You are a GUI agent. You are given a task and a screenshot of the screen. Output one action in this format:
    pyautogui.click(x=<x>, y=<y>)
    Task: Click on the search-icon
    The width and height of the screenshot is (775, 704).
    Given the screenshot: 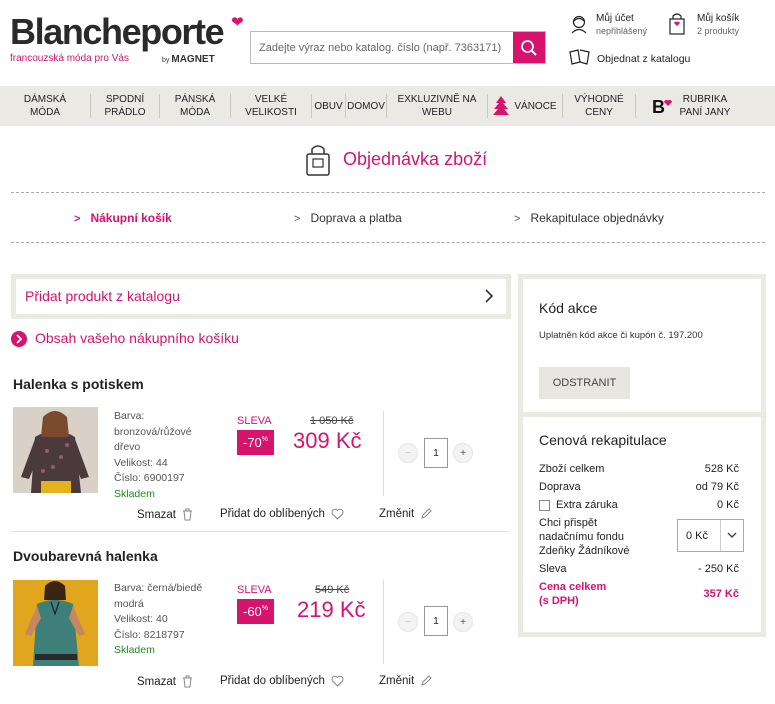 What is the action you would take?
    pyautogui.click(x=529, y=47)
    